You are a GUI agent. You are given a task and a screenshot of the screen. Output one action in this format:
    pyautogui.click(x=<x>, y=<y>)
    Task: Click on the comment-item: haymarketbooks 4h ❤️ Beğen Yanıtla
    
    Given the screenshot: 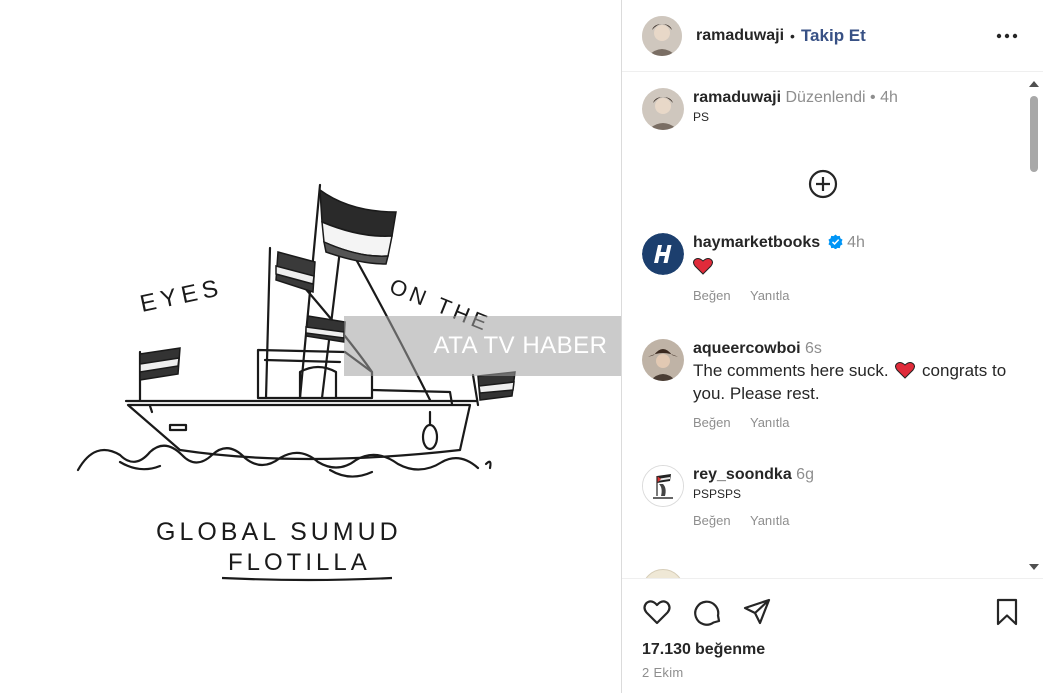 What is the action you would take?
    pyautogui.click(x=832, y=268)
    